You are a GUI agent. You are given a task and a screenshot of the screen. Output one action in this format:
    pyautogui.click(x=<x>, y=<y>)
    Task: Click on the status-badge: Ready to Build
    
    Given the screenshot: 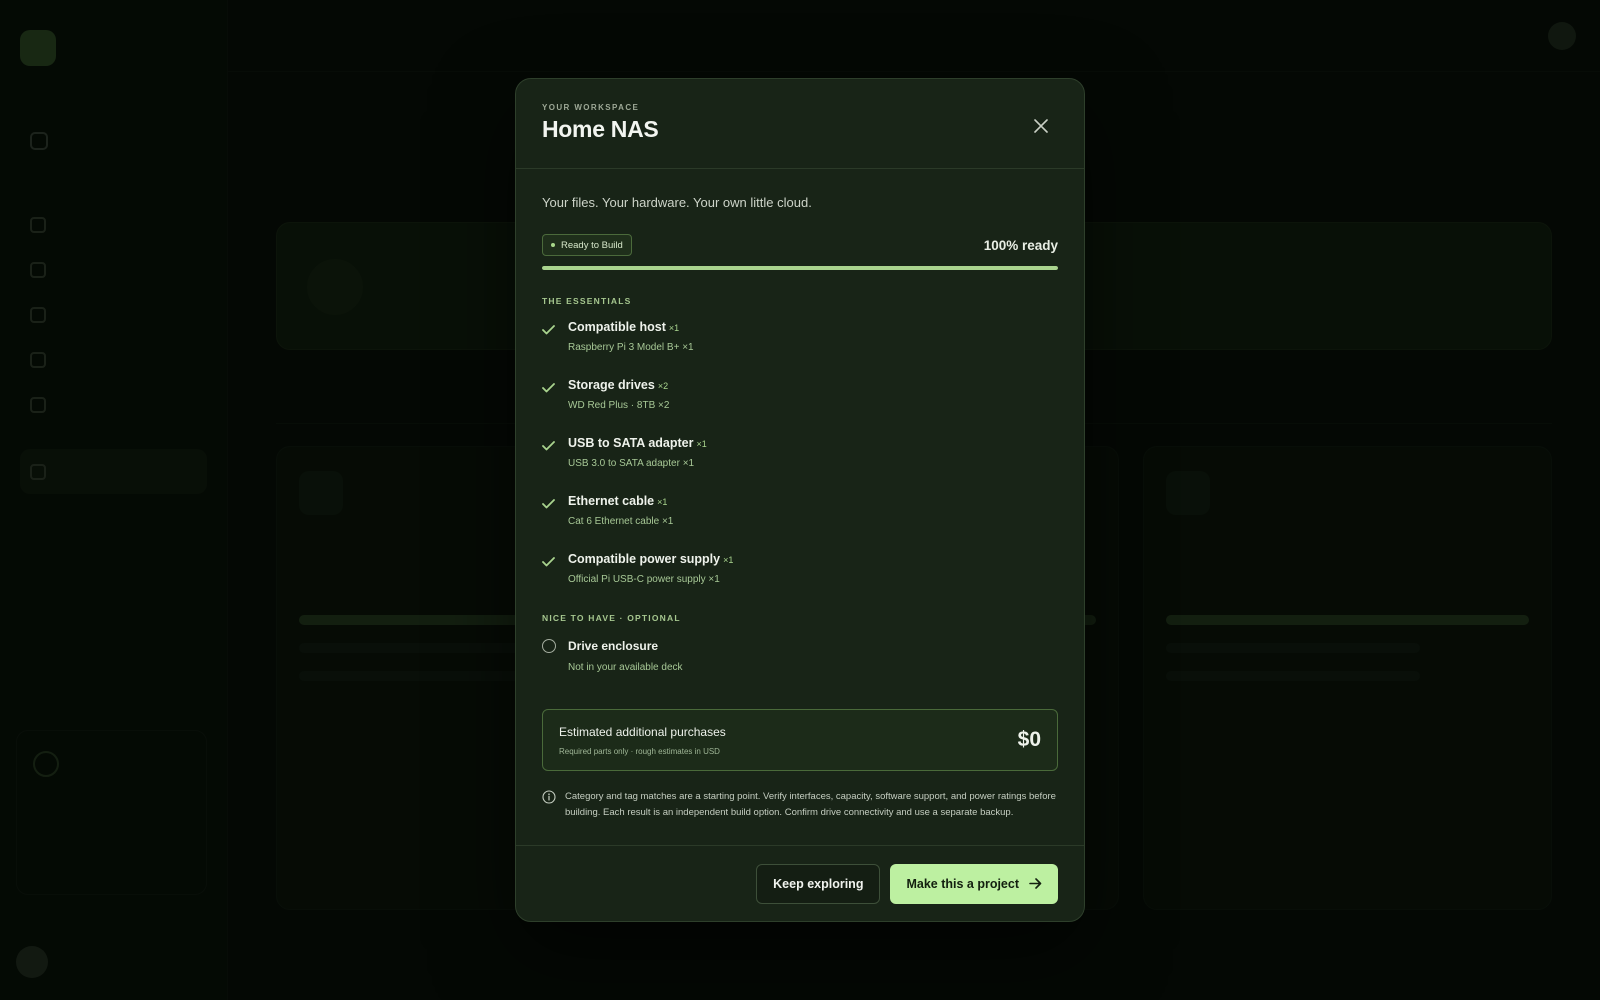 What is the action you would take?
    pyautogui.click(x=587, y=245)
    